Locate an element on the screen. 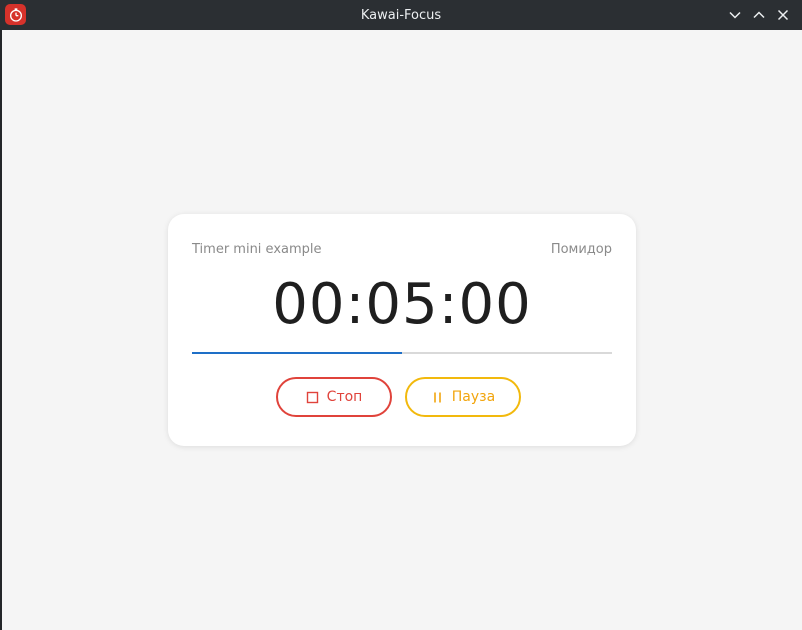 The height and width of the screenshot is (630, 802). window-controls is located at coordinates (759, 15).